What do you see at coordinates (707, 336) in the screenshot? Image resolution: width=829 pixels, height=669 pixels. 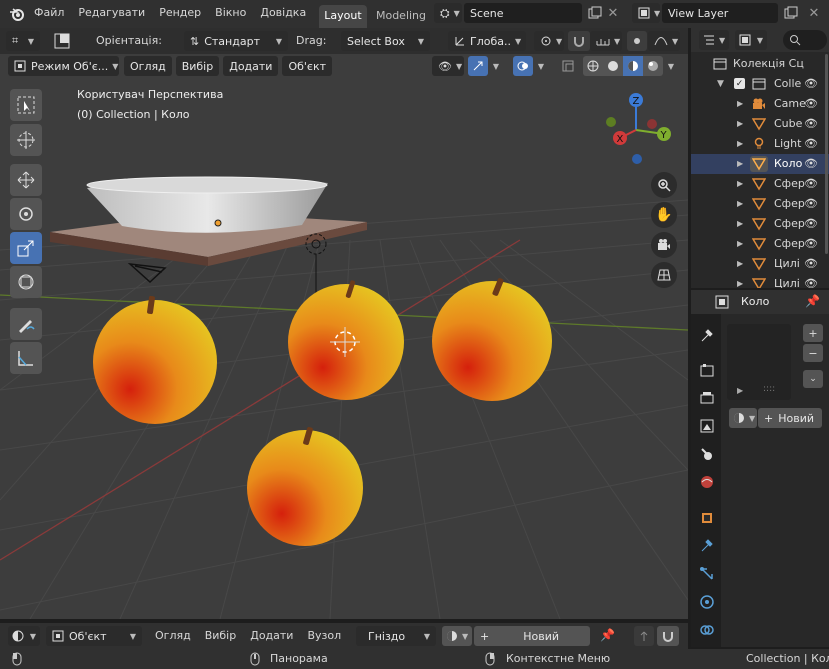 I see `tool-tab-icon` at bounding box center [707, 336].